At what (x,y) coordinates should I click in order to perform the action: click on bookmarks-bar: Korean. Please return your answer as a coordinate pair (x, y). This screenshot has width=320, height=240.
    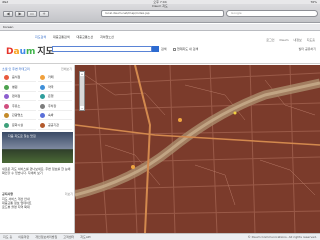
    Looking at the image, I should click on (160, 27).